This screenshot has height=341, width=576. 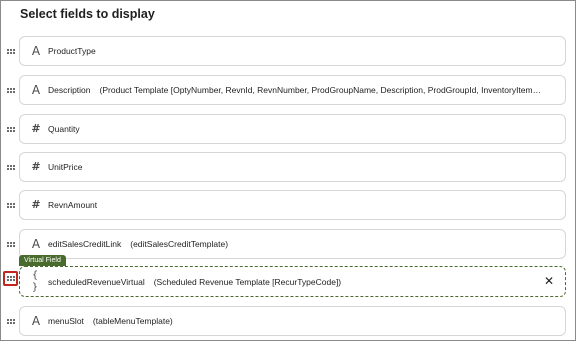 I want to click on field-name: UnitPrice, so click(x=65, y=167).